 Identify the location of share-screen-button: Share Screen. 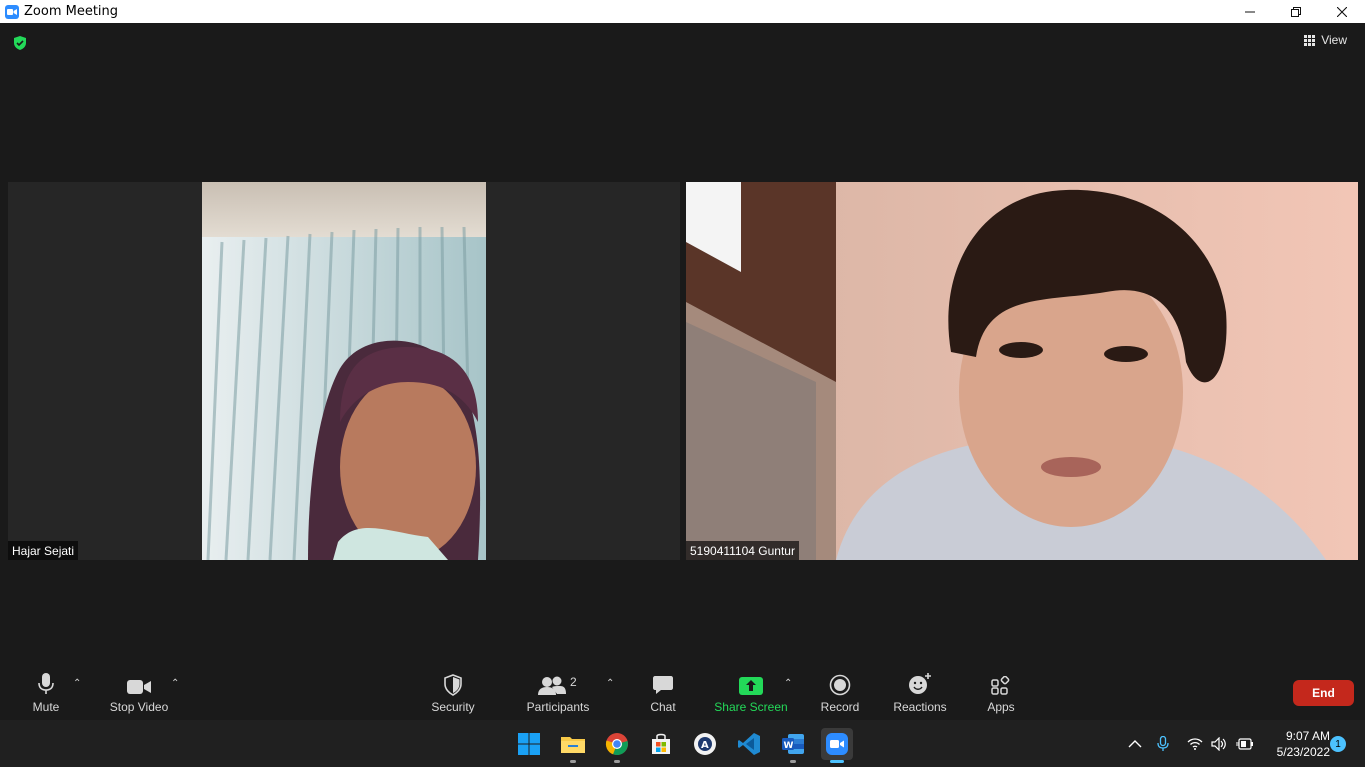
(751, 693).